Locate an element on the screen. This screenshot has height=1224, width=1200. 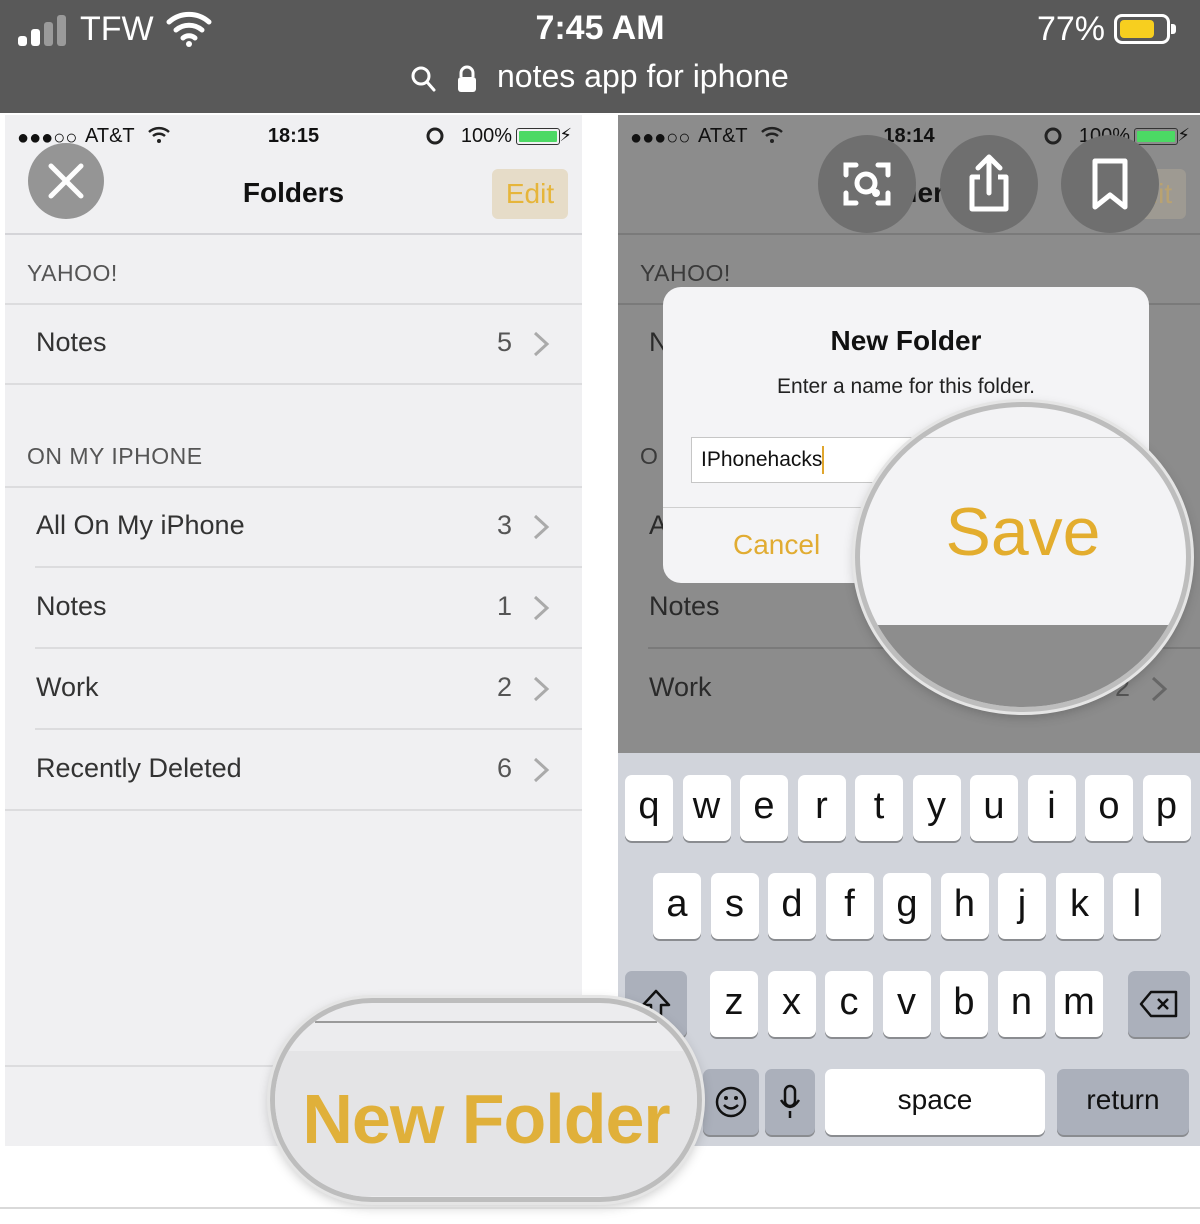
backspace-icon is located at coordinates (1158, 1004).